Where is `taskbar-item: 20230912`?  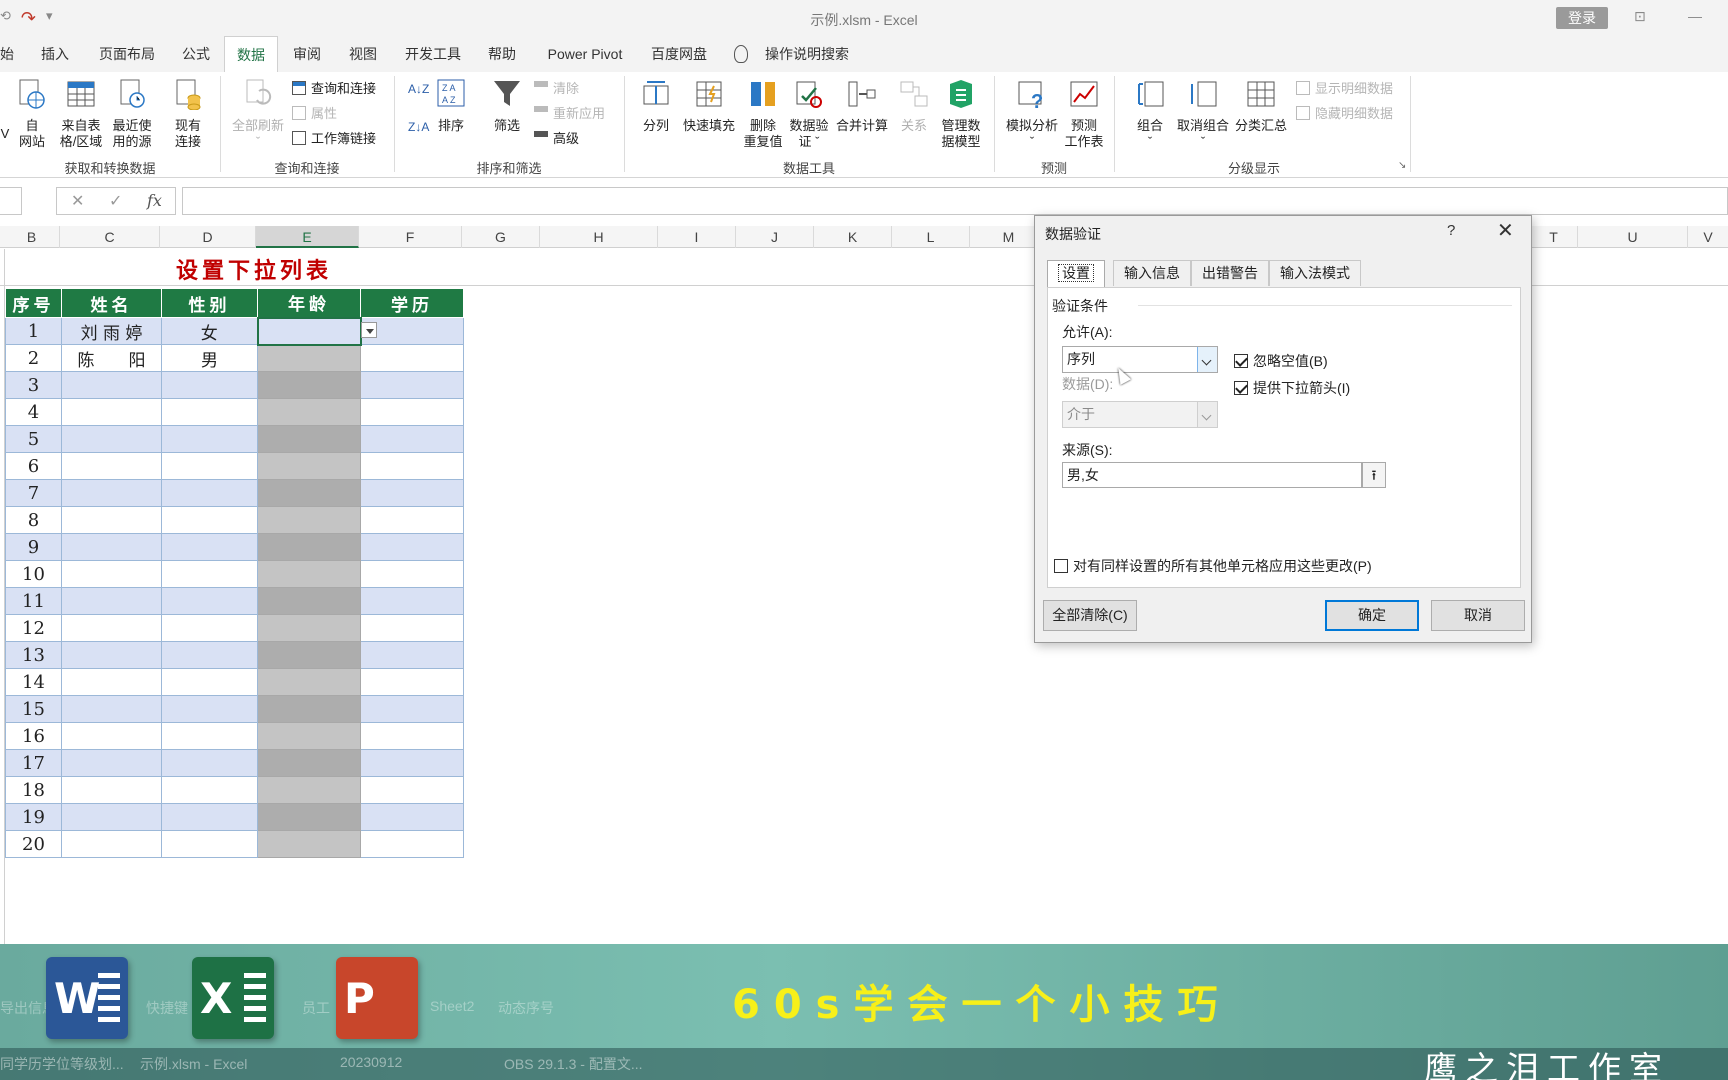 taskbar-item: 20230912 is located at coordinates (371, 1062).